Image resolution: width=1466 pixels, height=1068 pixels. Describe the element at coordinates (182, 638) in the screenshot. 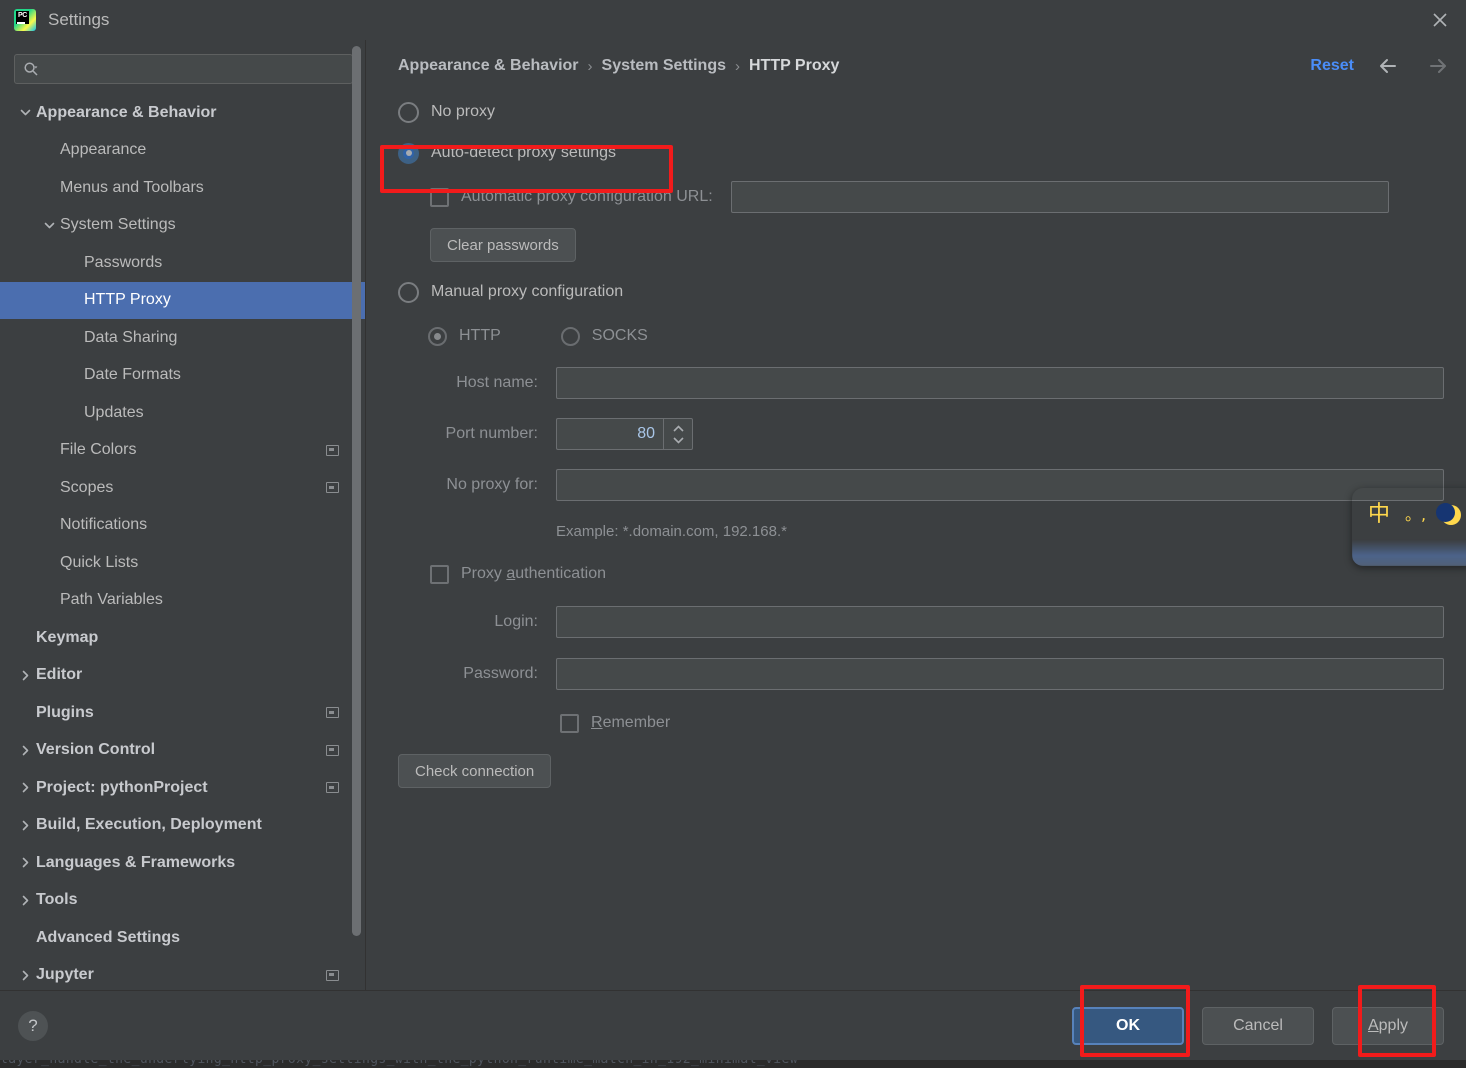

I see `sidebar-item-keymap: Keymap` at that location.